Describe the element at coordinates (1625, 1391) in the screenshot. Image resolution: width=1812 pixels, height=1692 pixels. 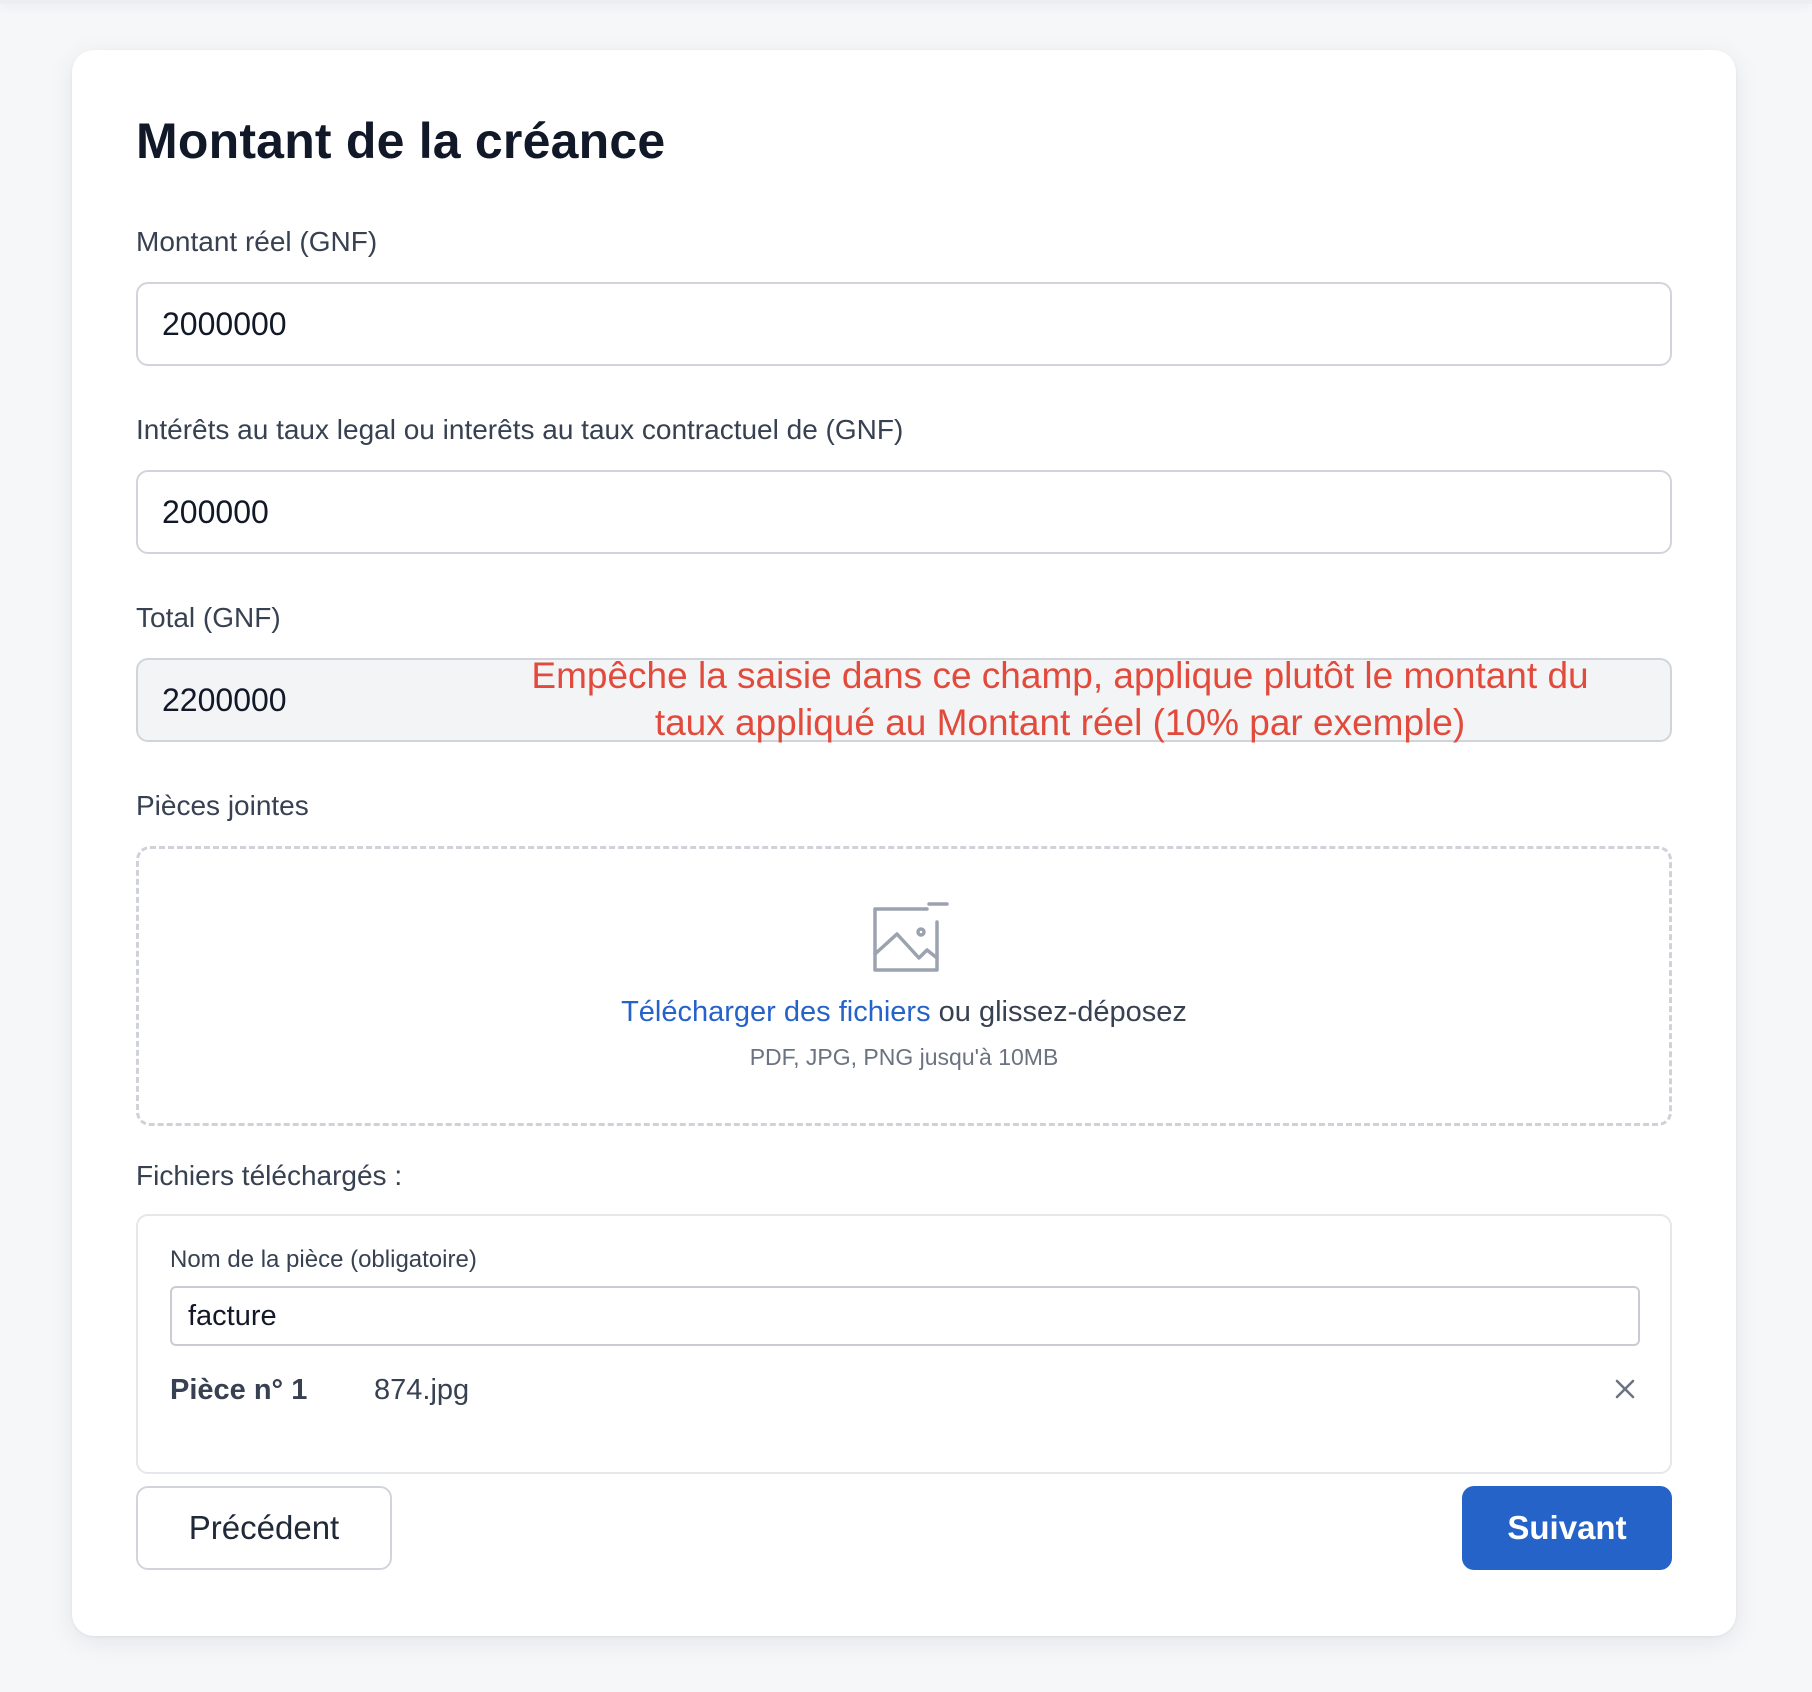
I see `close-icon` at that location.